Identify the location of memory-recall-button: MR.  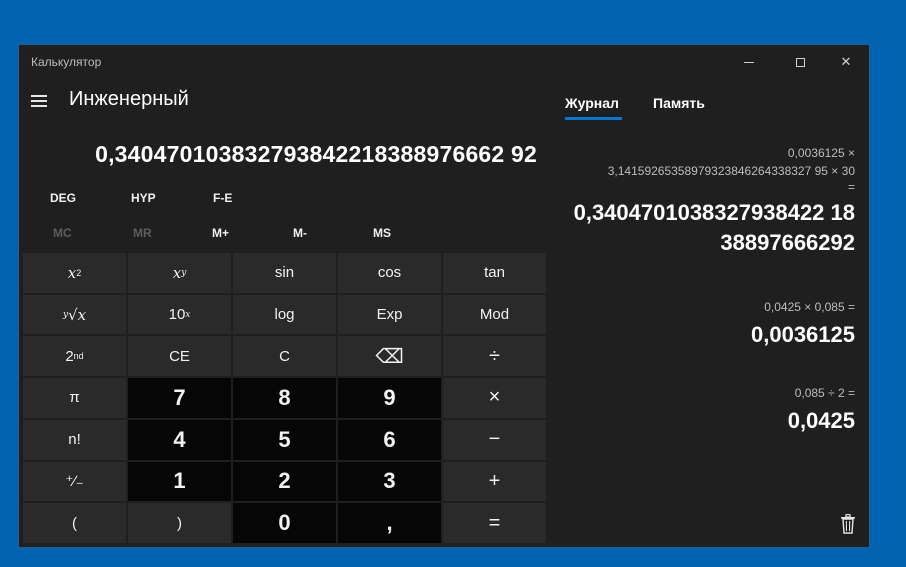
(142, 233).